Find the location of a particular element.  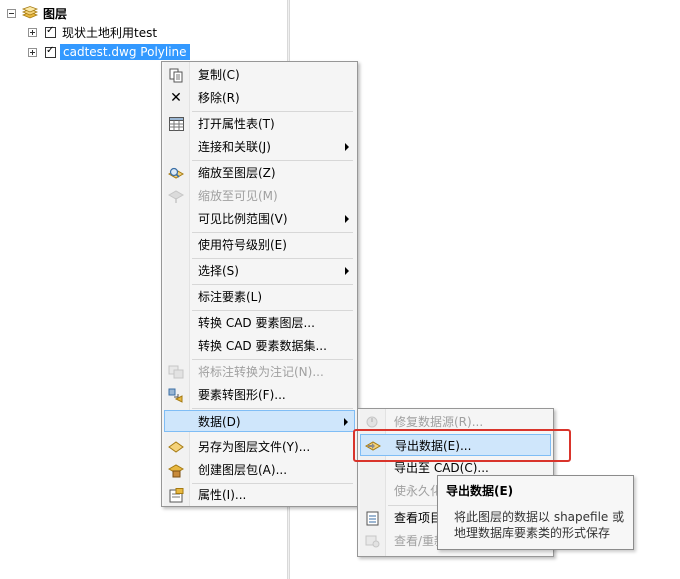

layer-name-selected: cadtest.dwg Polyline is located at coordinates (125, 52).